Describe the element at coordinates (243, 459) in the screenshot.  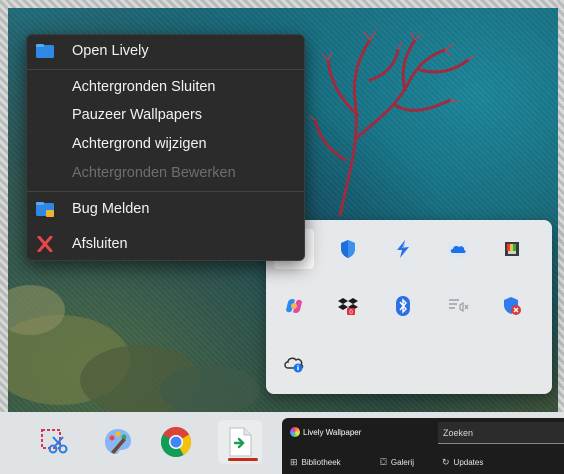
I see `active-app-indicator` at that location.